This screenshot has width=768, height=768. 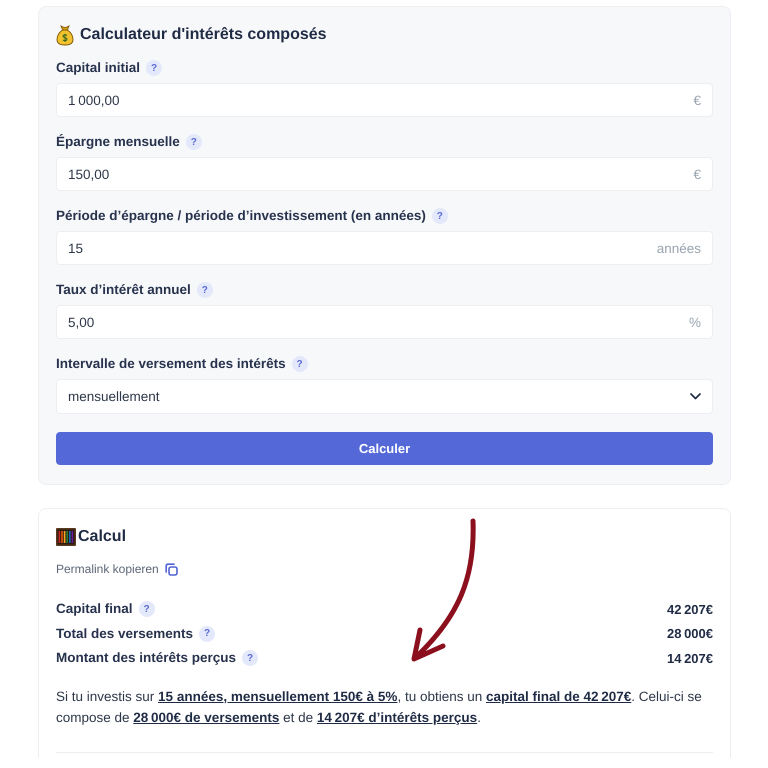 I want to click on dropdown-select: mensuellement, so click(x=384, y=396).